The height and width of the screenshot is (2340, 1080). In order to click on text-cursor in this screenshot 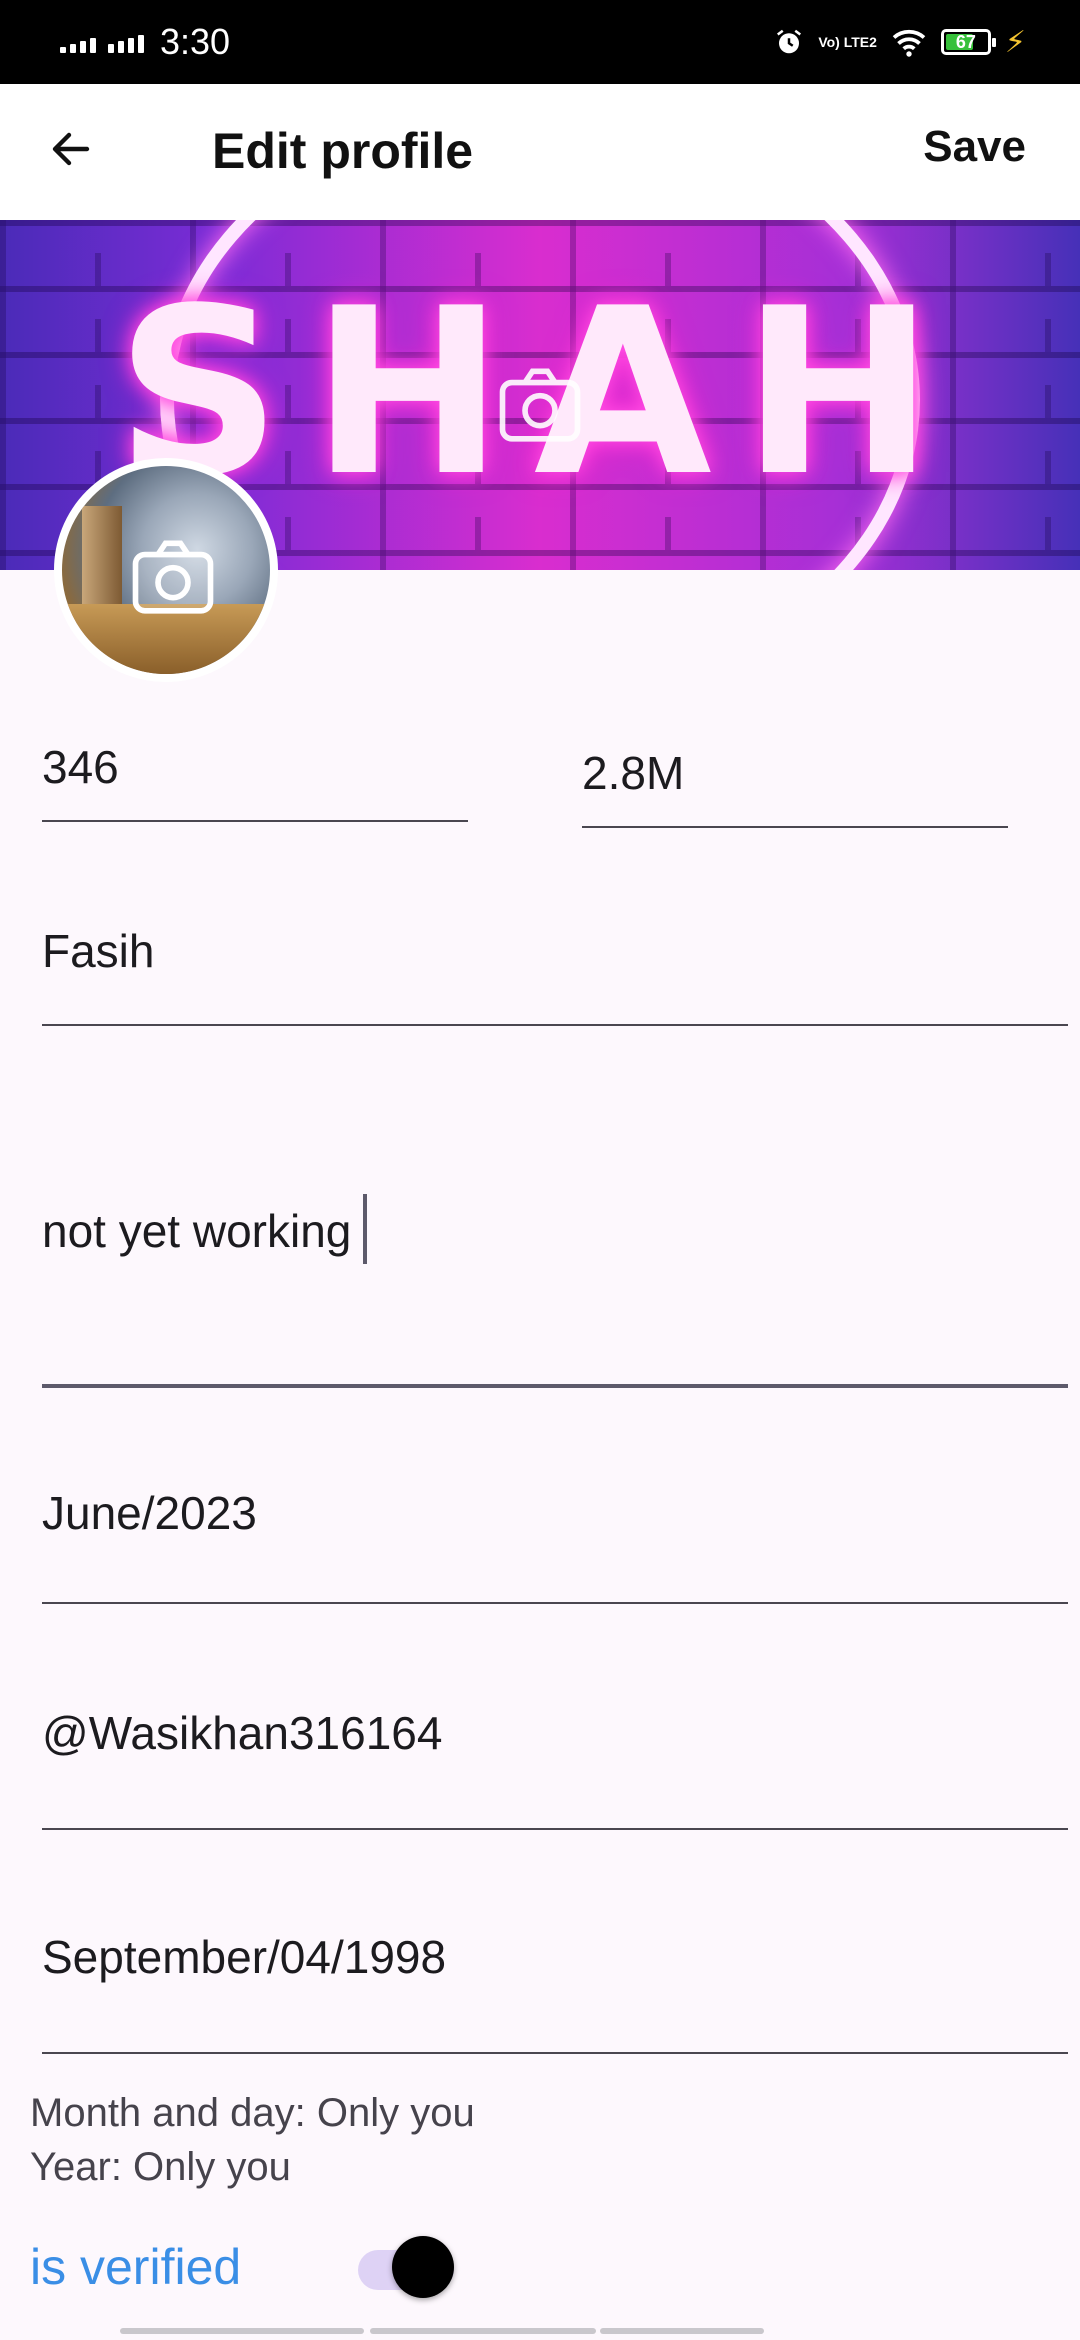, I will do `click(365, 1228)`.